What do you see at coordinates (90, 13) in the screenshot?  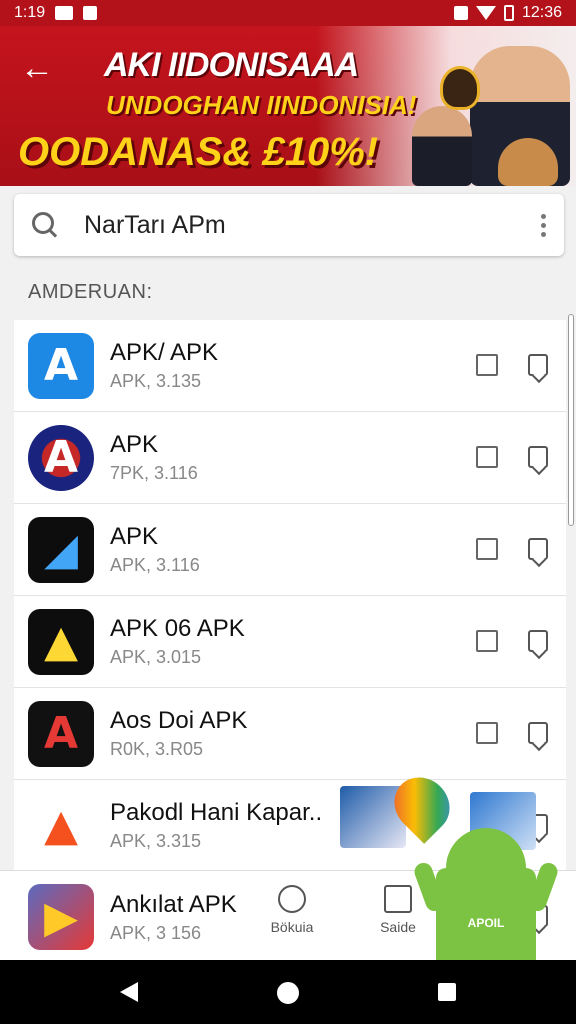 I see `notification-icon` at bounding box center [90, 13].